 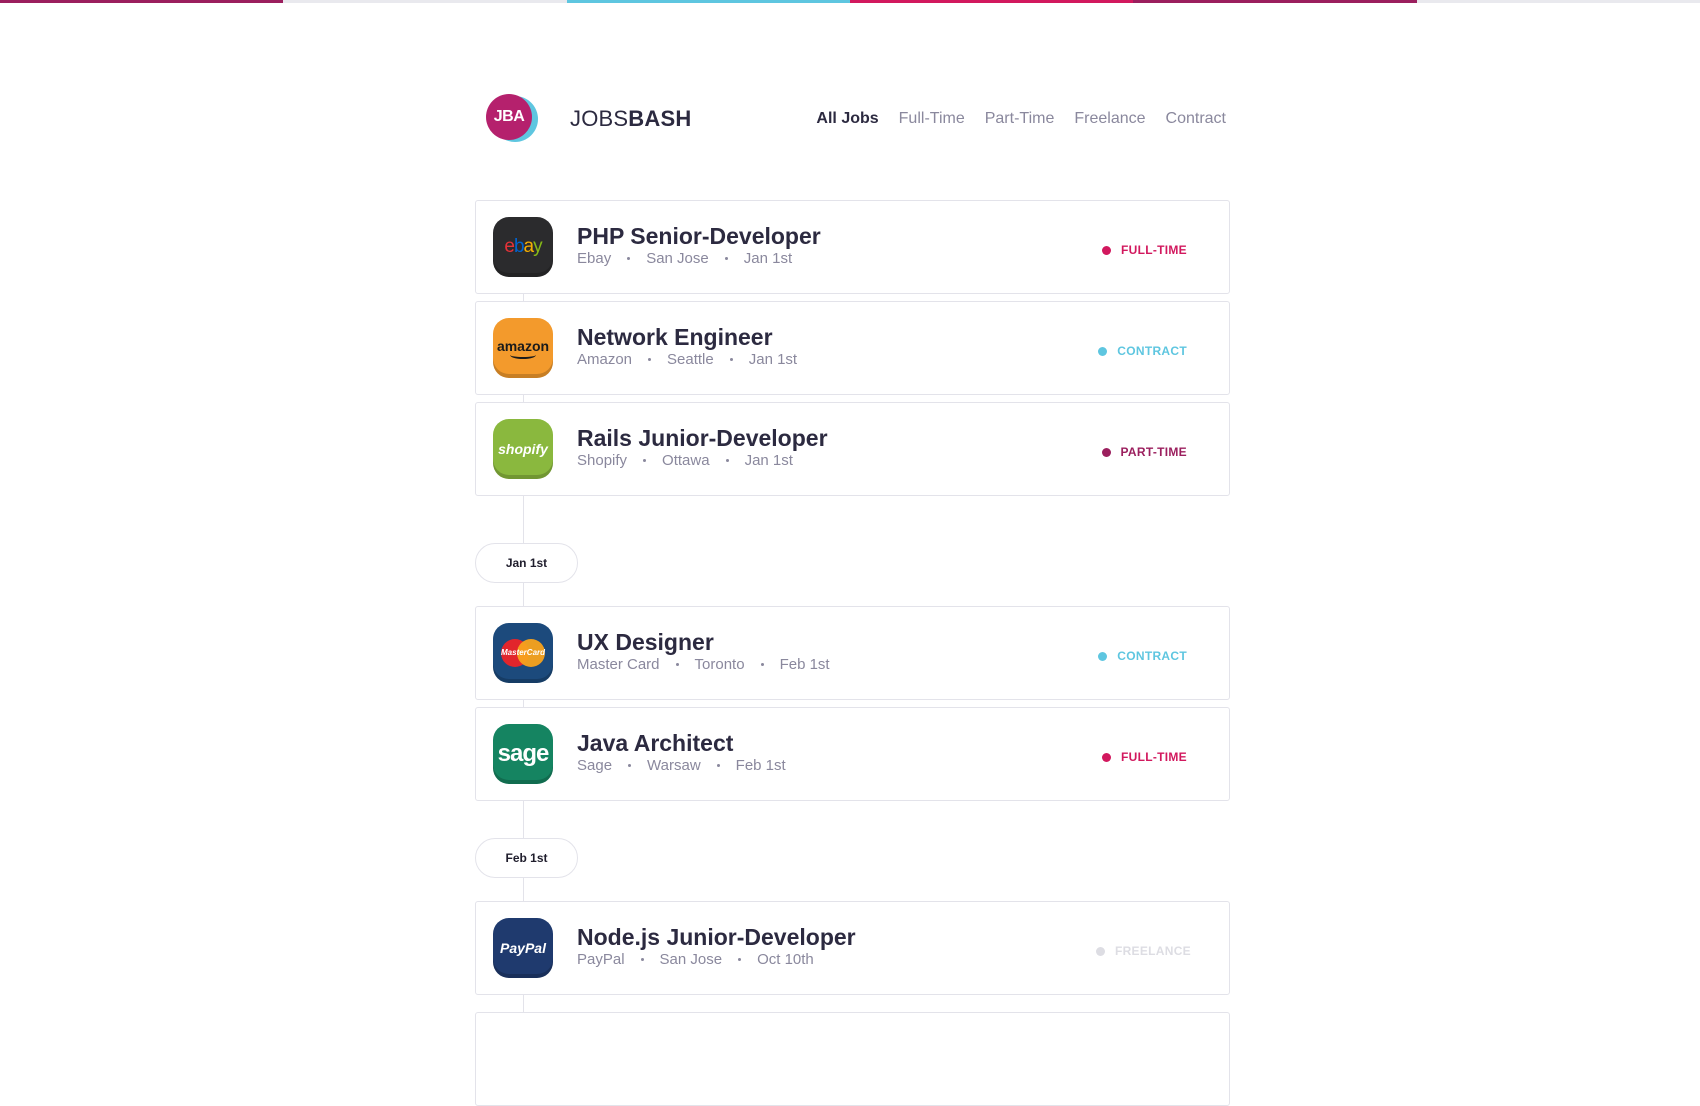 I want to click on paypal-logo-icon: PayPal, so click(x=523, y=948).